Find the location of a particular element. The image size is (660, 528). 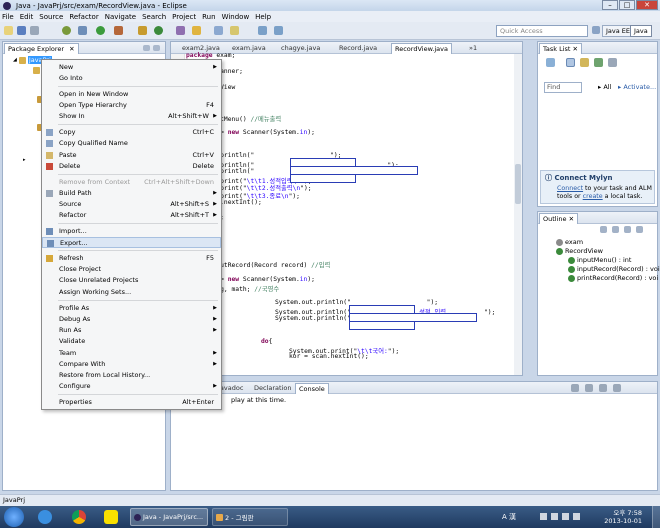

collapse-arrow-icon: ▸ is located at coordinates (24, 160).